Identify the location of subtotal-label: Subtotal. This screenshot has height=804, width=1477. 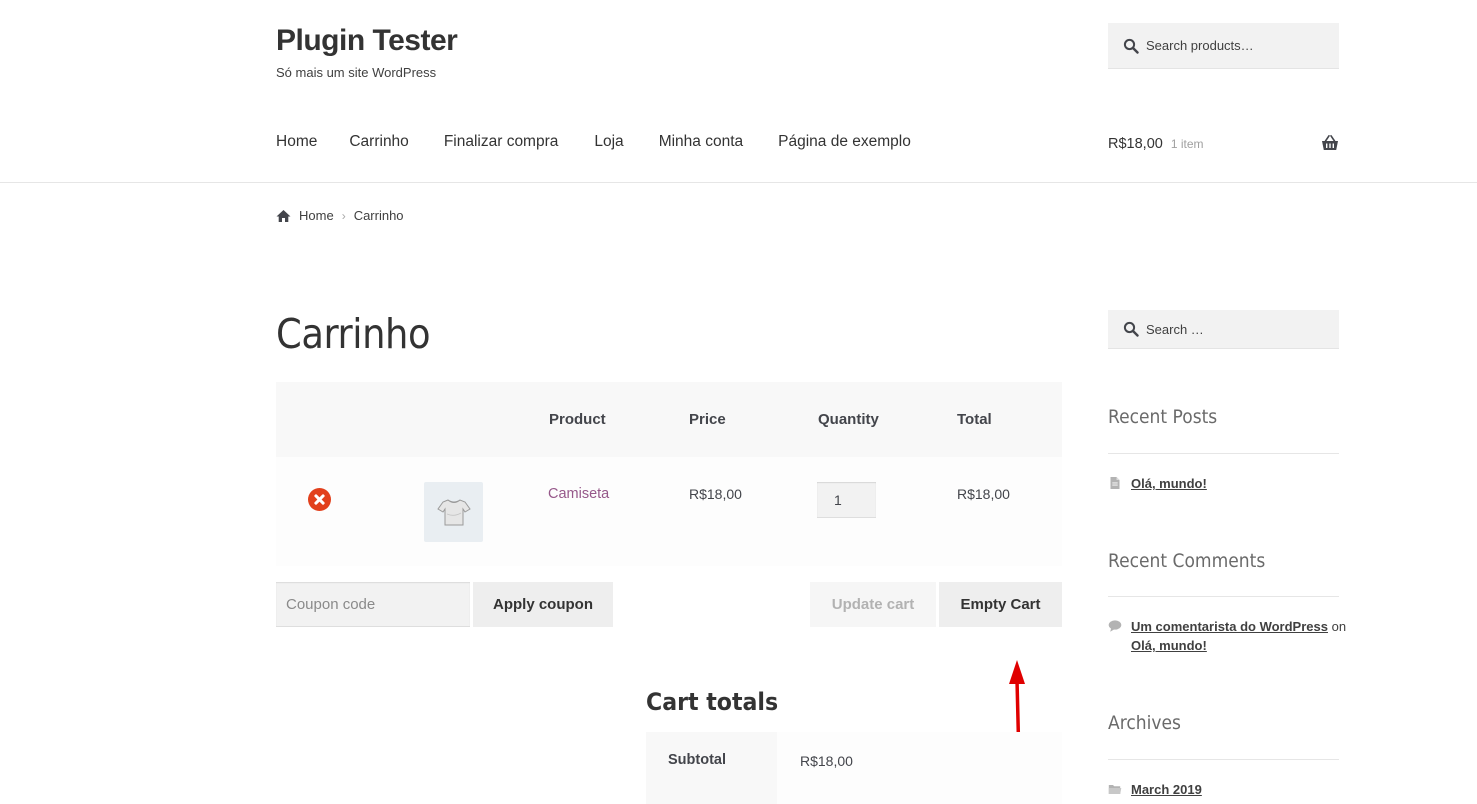
(711, 768).